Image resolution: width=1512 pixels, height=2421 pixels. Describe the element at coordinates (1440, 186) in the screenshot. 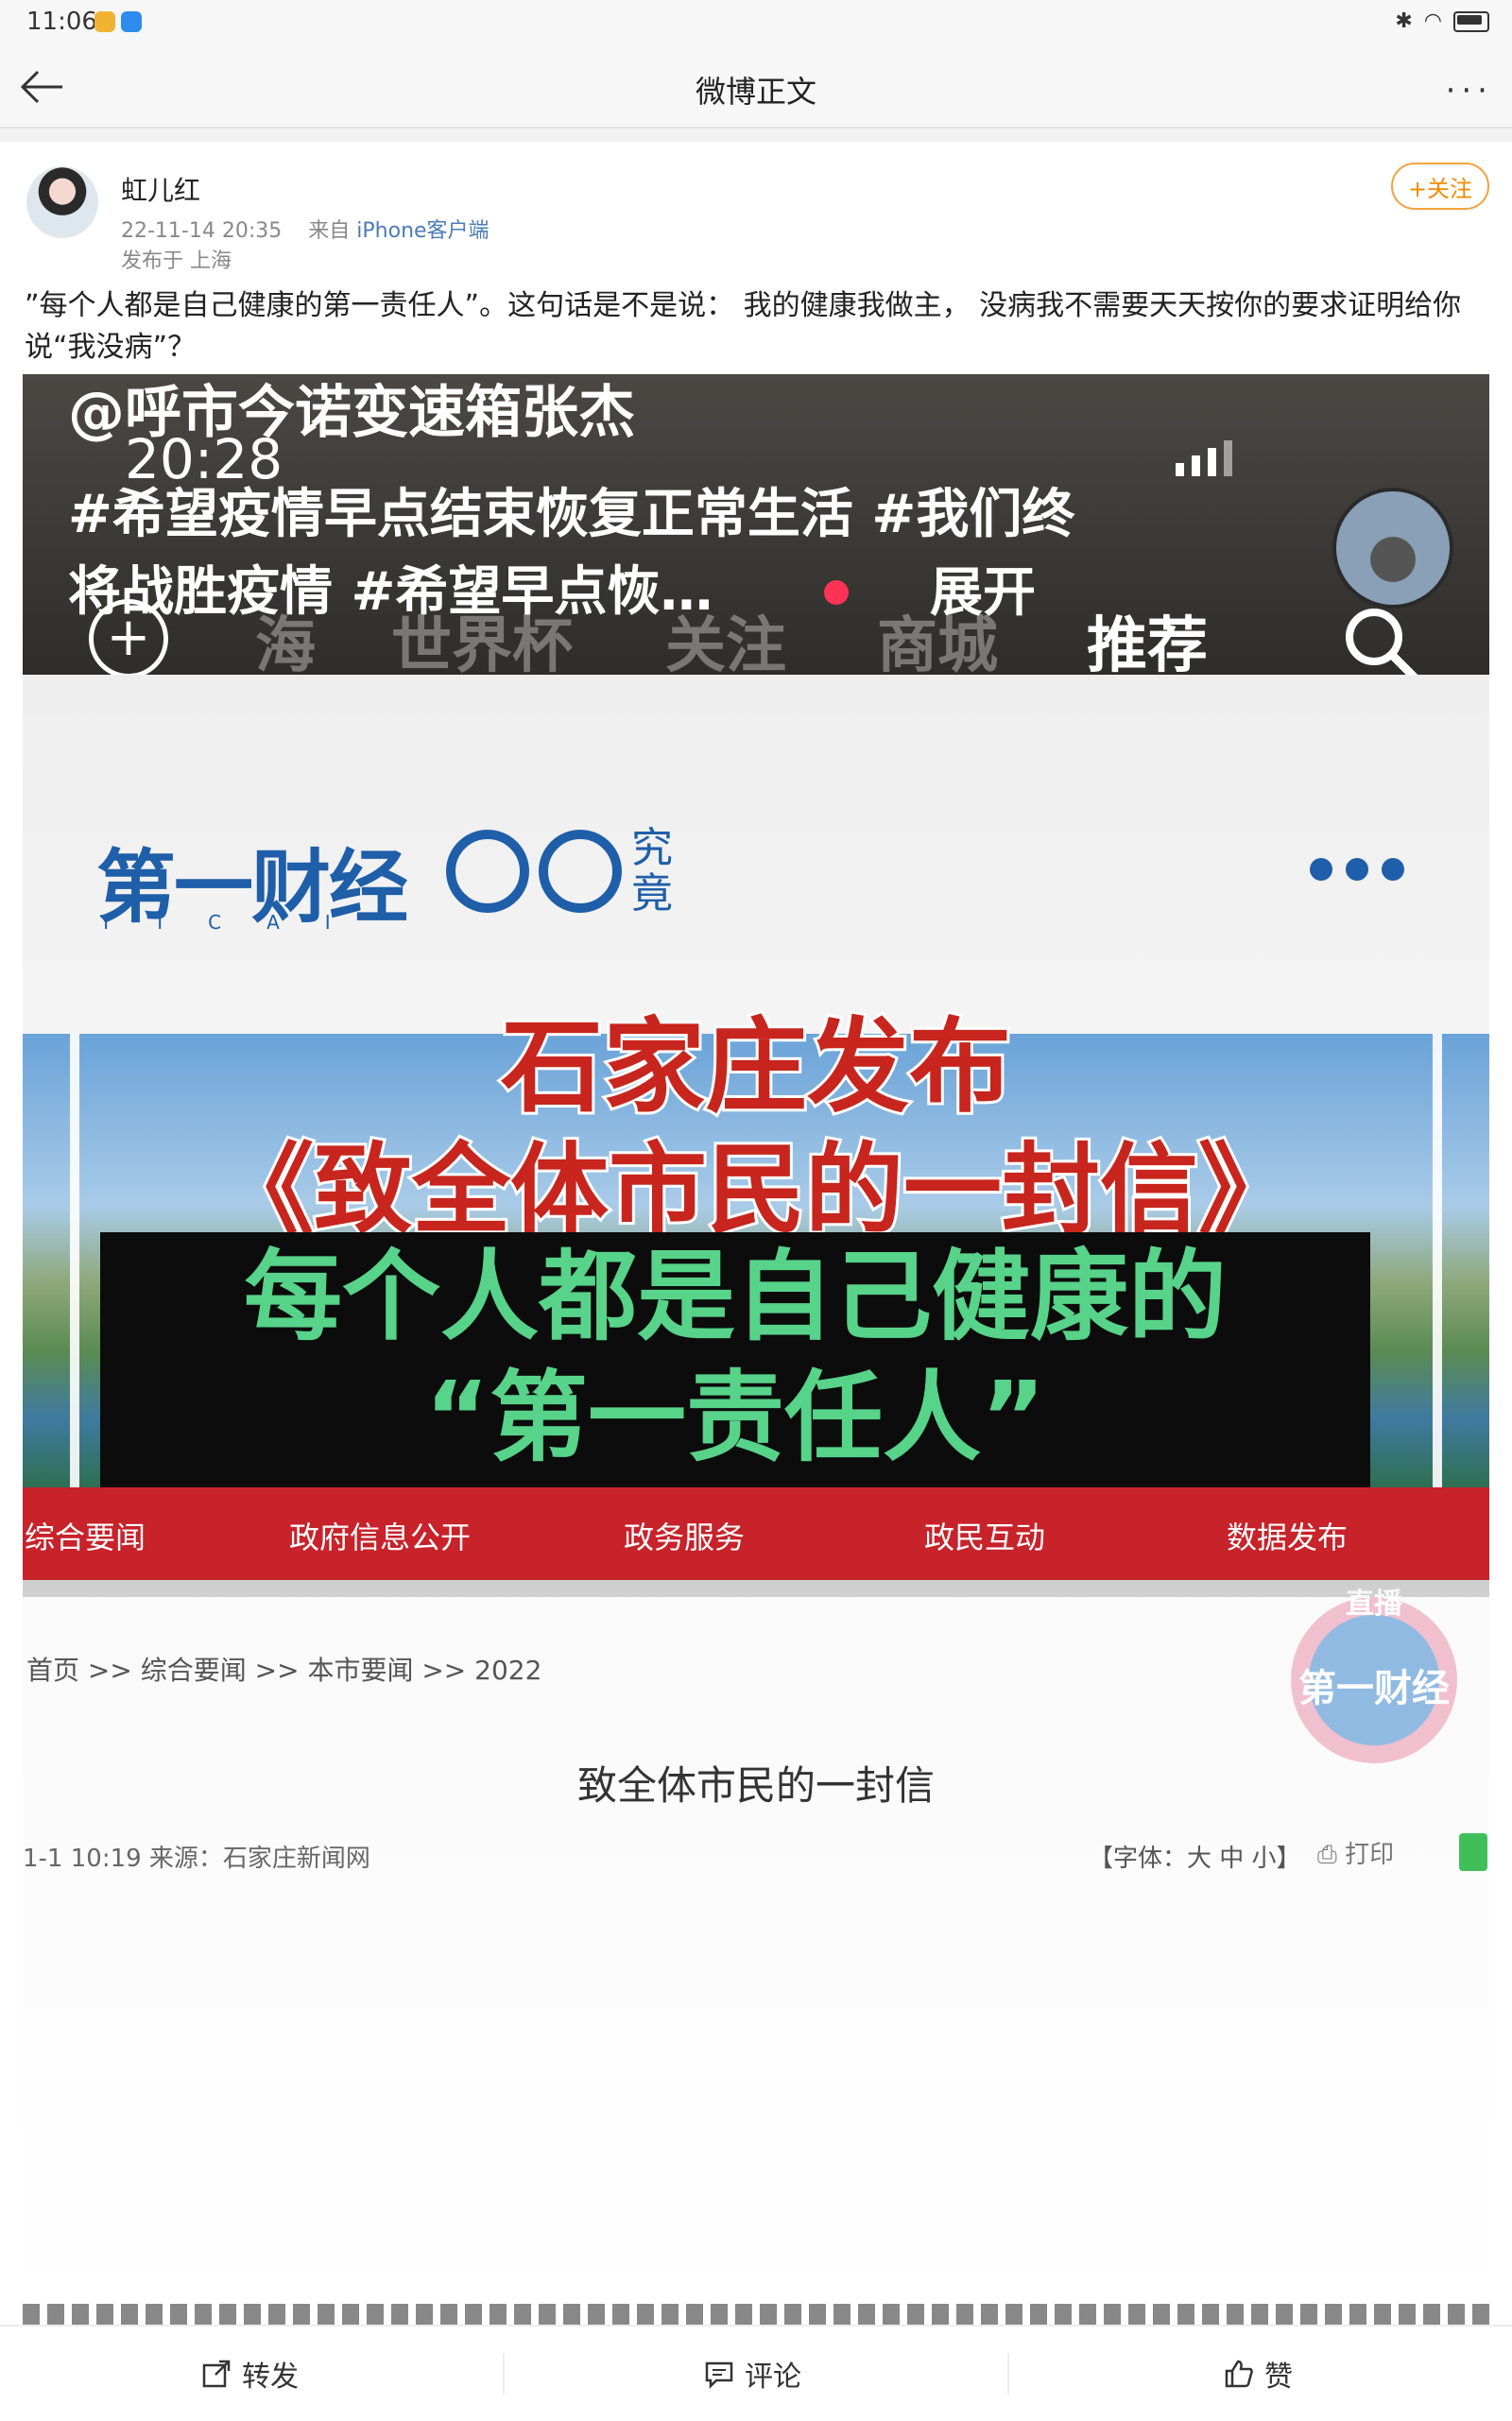

I see `follow-button: +关注` at that location.